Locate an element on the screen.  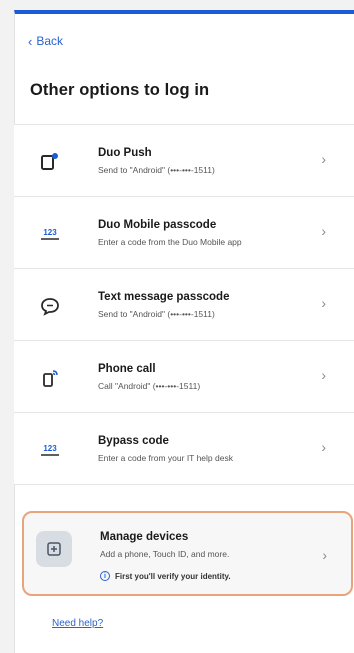
verify-identity-note: i First you'll verify your identity. is located at coordinates (165, 576).